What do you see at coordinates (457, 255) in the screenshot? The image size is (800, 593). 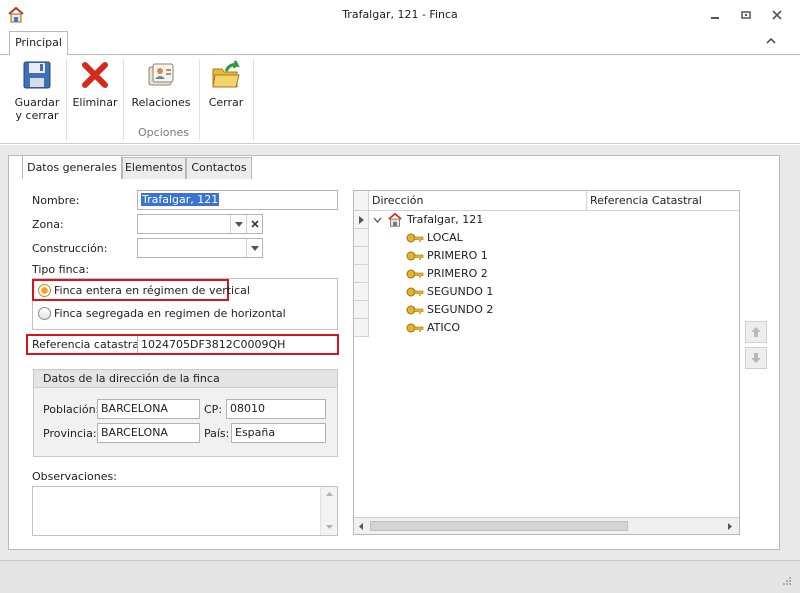 I see `tree-item-label: PRIMERO 1` at bounding box center [457, 255].